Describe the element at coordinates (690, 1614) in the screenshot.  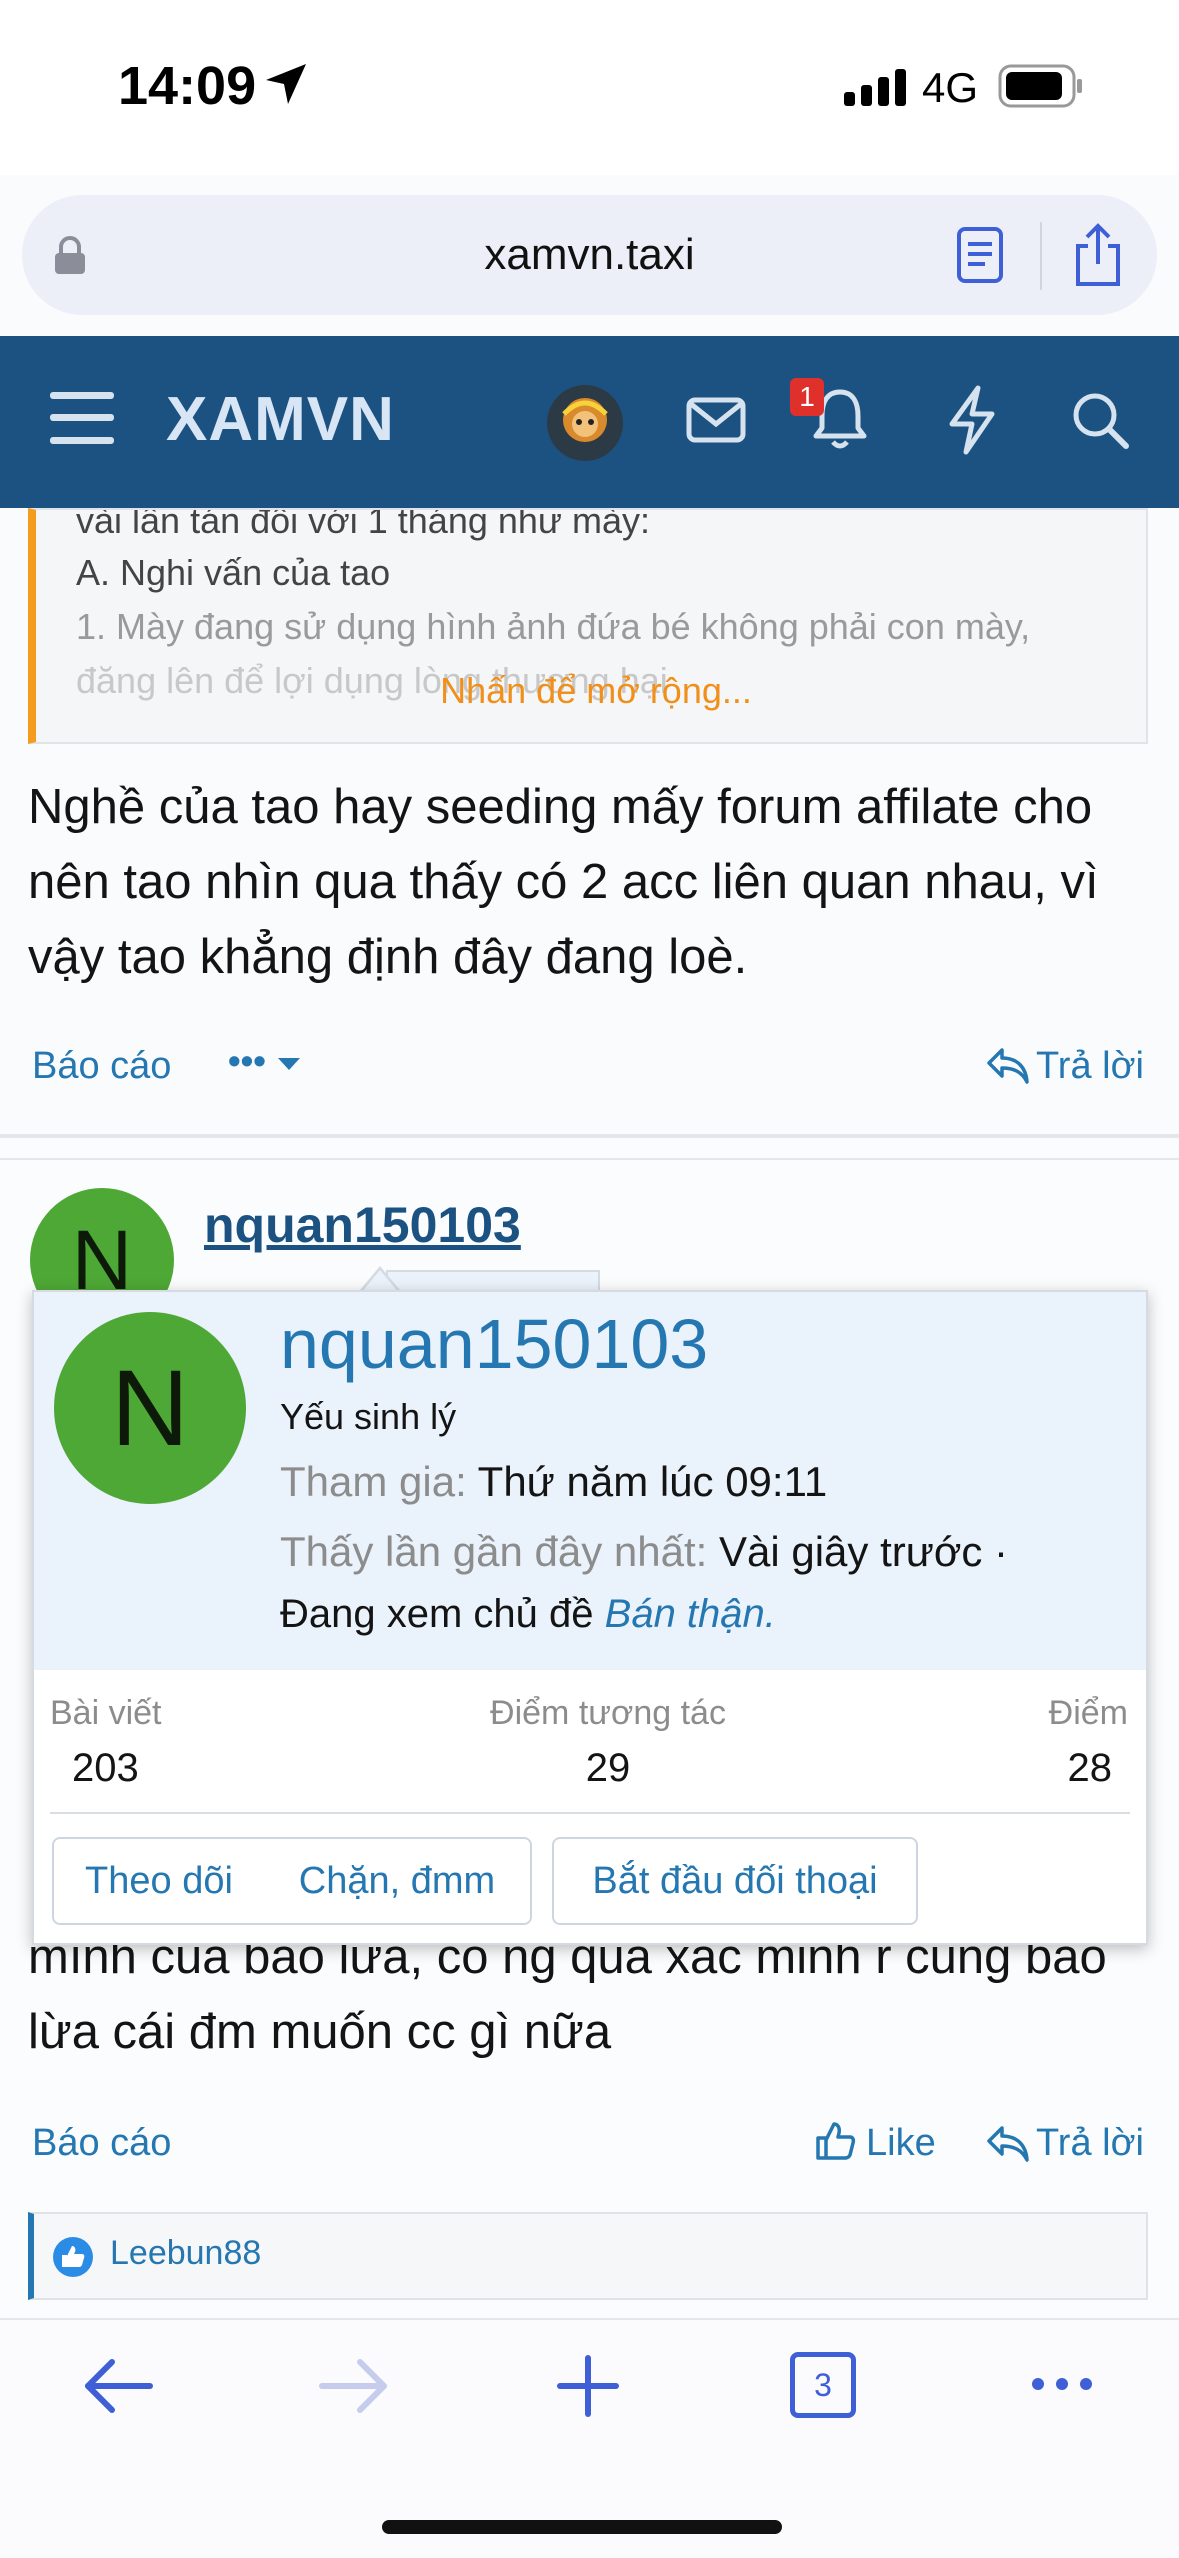
I see `viewing-thread-link: Bán thận.` at that location.